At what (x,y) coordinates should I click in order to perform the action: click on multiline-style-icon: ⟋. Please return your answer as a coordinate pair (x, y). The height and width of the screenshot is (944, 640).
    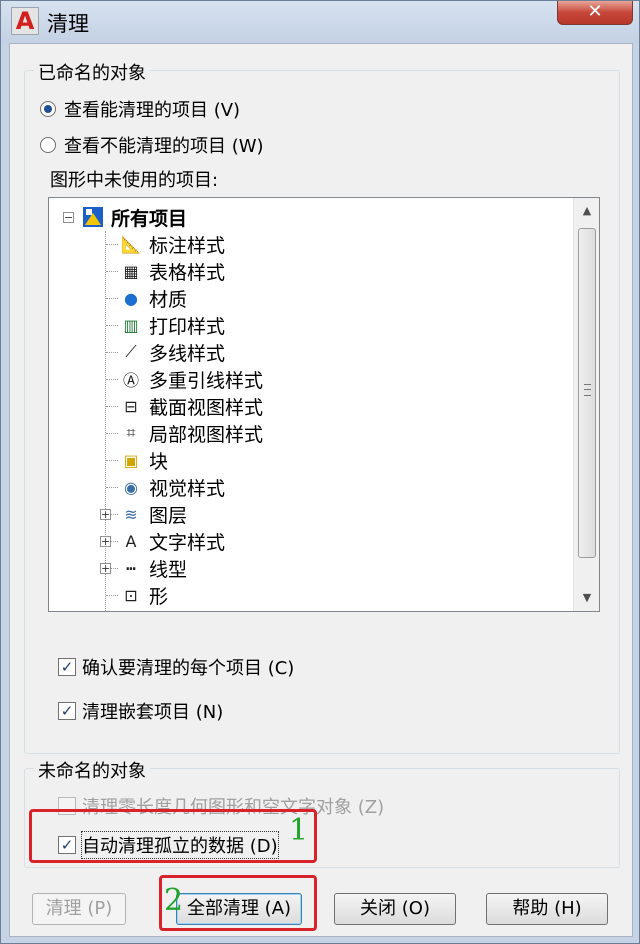
    Looking at the image, I should click on (131, 351).